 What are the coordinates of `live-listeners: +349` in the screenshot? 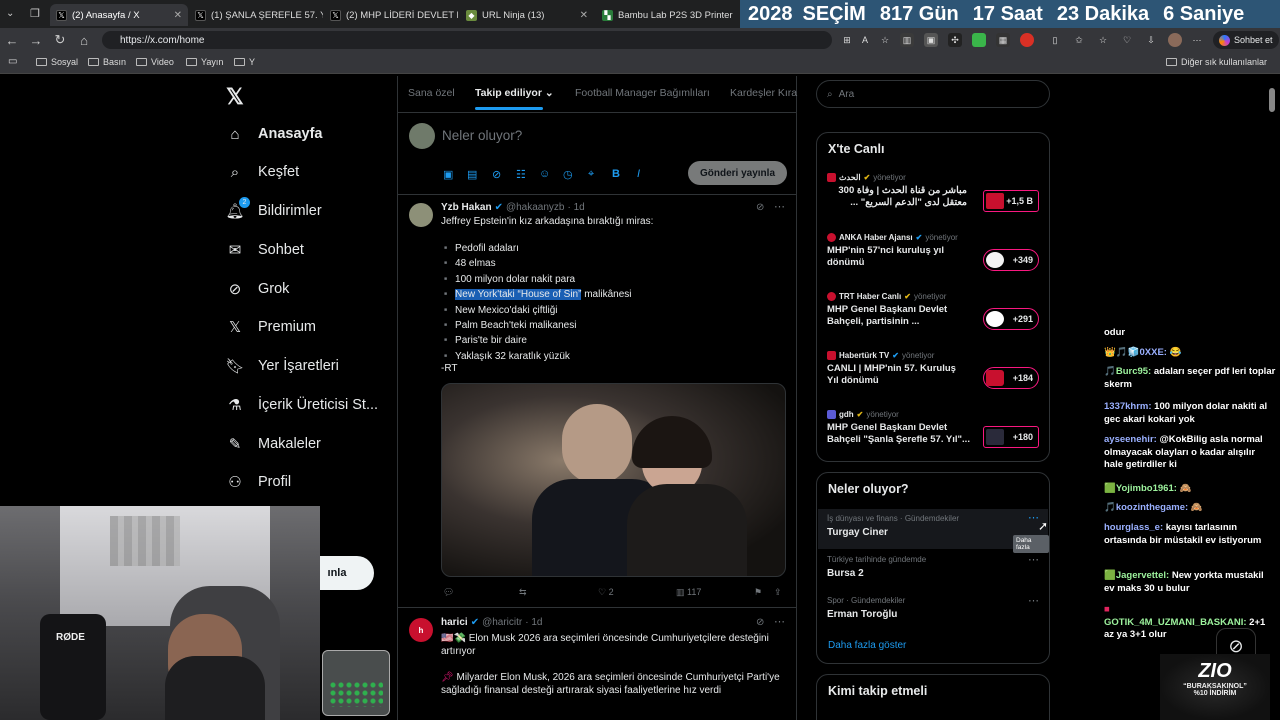 It's located at (1011, 260).